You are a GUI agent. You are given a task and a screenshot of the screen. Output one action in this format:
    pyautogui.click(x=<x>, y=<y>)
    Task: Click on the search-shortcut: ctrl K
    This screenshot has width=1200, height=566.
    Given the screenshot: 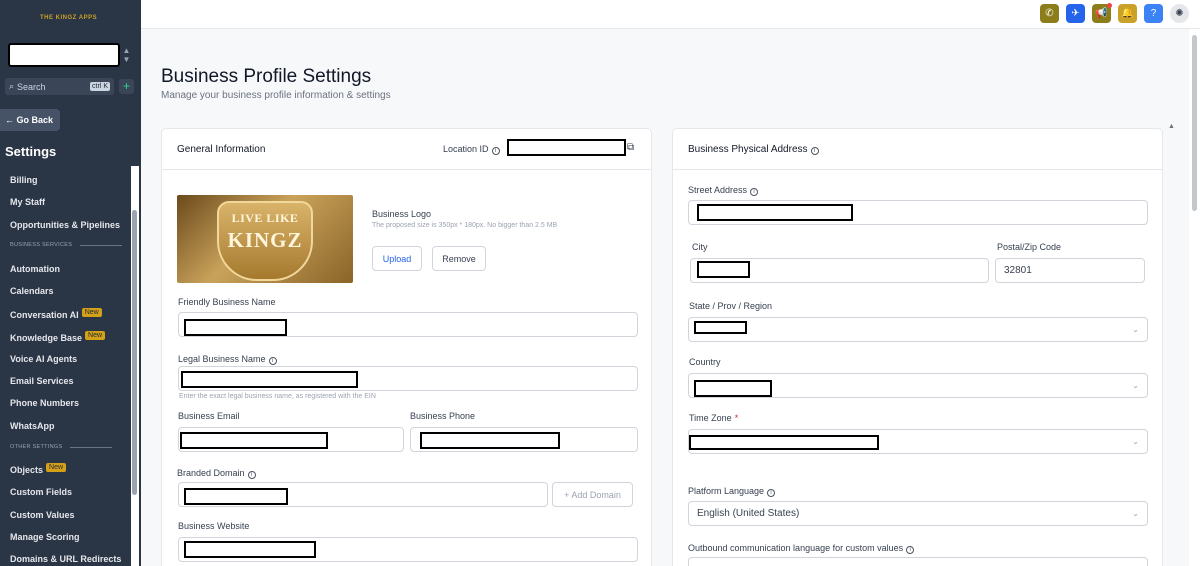 What is the action you would take?
    pyautogui.click(x=100, y=86)
    